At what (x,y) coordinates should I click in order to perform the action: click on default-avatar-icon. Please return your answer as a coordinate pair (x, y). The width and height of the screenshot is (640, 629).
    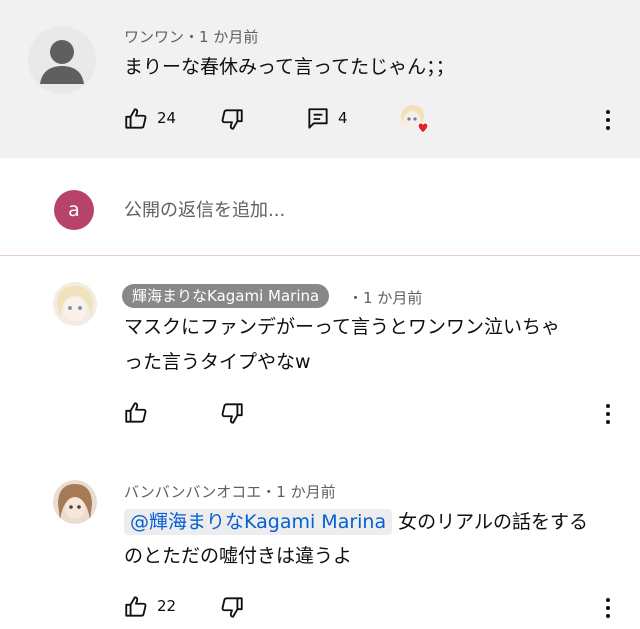
    Looking at the image, I should click on (62, 60).